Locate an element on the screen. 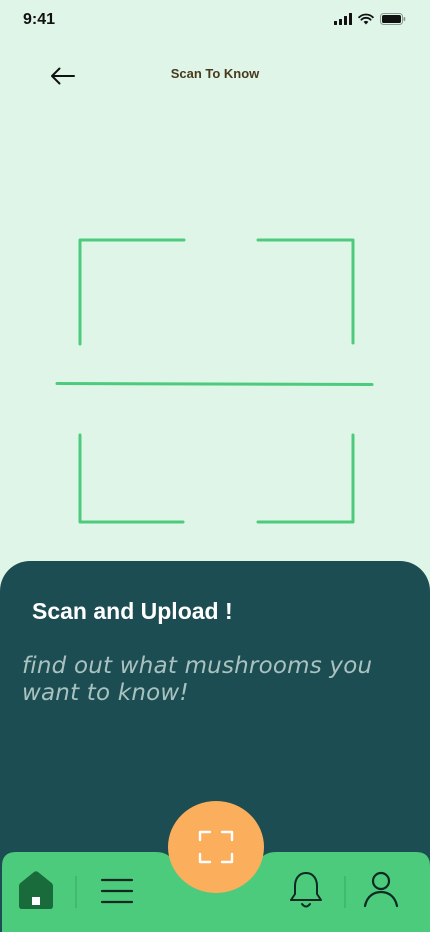  scan-button is located at coordinates (216, 847).